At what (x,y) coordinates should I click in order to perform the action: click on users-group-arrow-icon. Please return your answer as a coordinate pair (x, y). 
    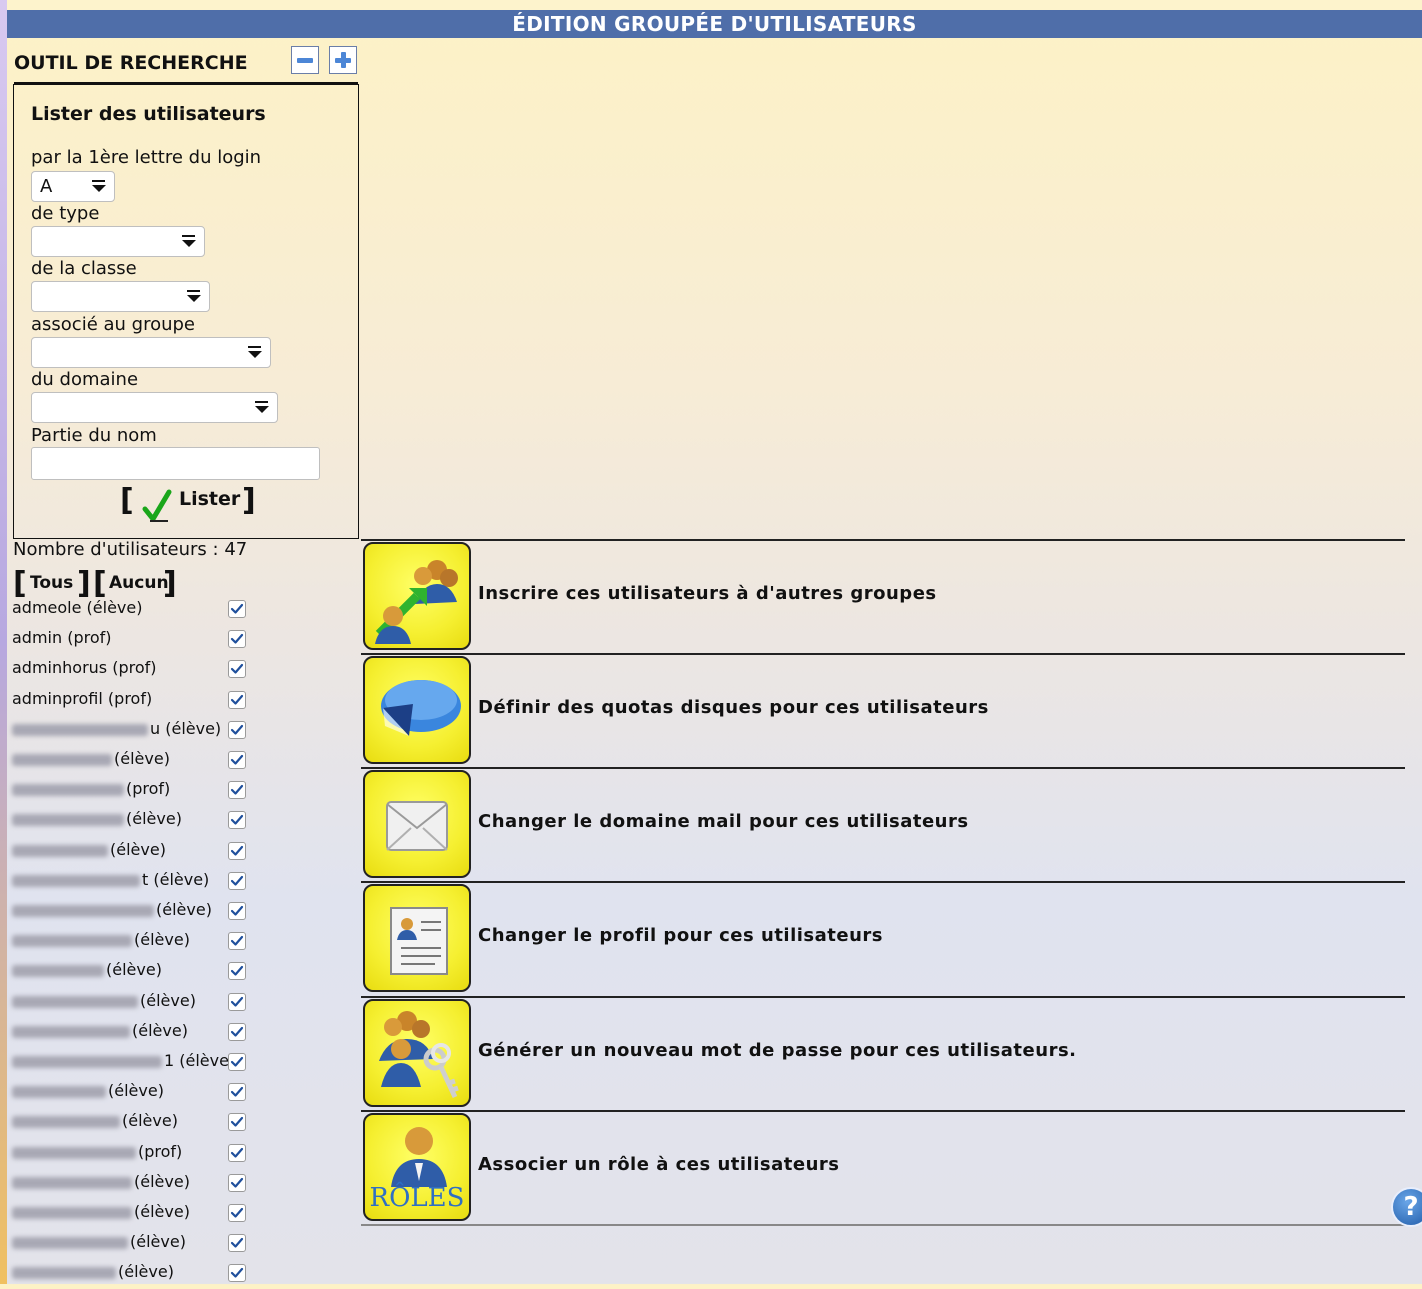
    Looking at the image, I should click on (417, 596).